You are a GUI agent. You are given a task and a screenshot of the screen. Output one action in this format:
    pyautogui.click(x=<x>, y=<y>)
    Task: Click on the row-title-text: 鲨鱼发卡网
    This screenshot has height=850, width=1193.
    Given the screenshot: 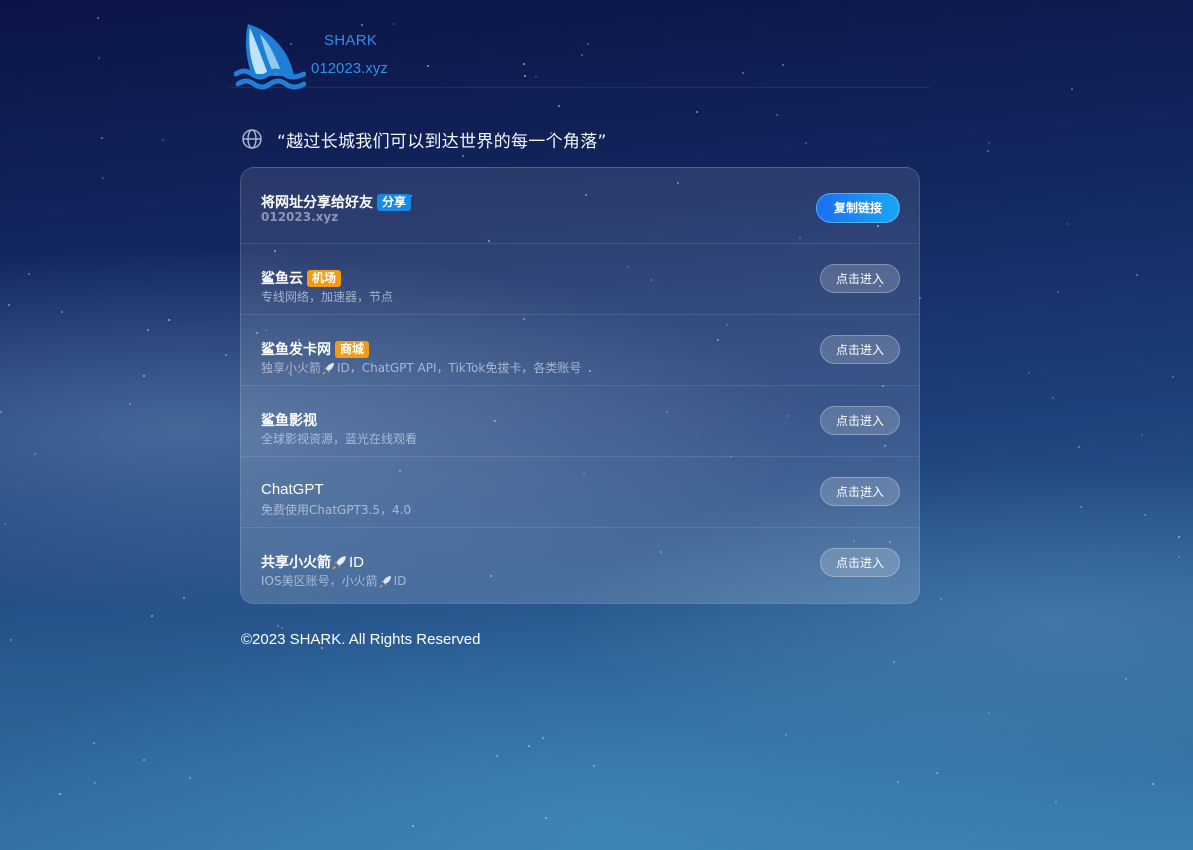 What is the action you would take?
    pyautogui.click(x=296, y=350)
    